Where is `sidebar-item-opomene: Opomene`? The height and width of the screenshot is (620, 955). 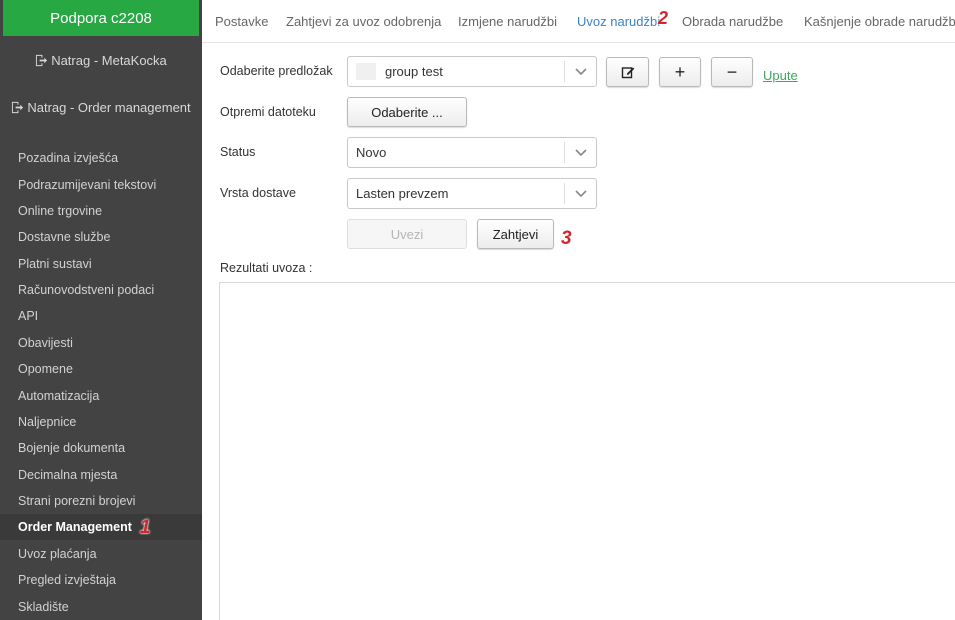
sidebar-item-opomene: Opomene is located at coordinates (101, 369).